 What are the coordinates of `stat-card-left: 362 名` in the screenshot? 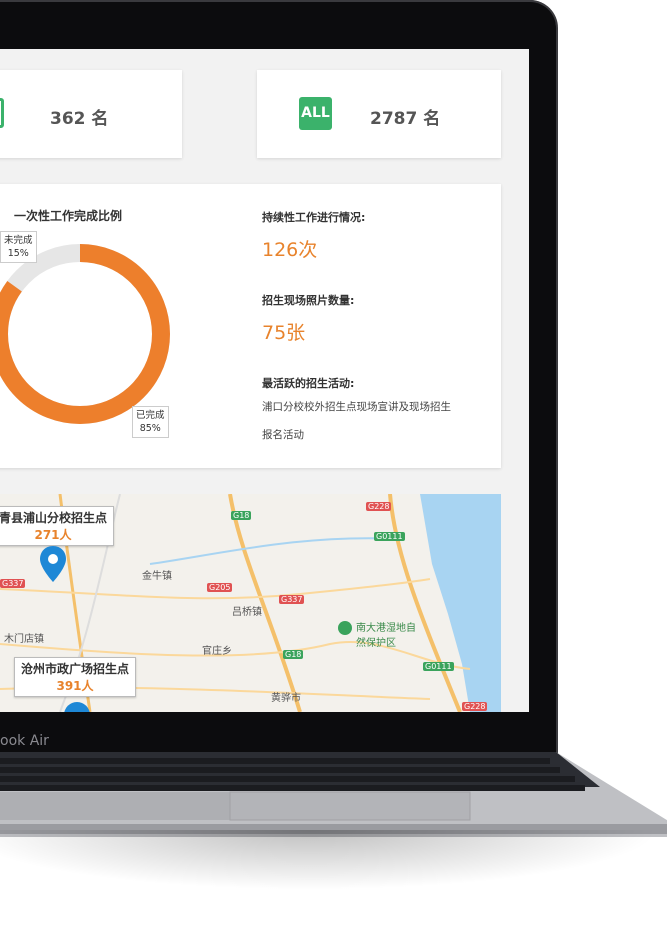 It's located at (91, 114).